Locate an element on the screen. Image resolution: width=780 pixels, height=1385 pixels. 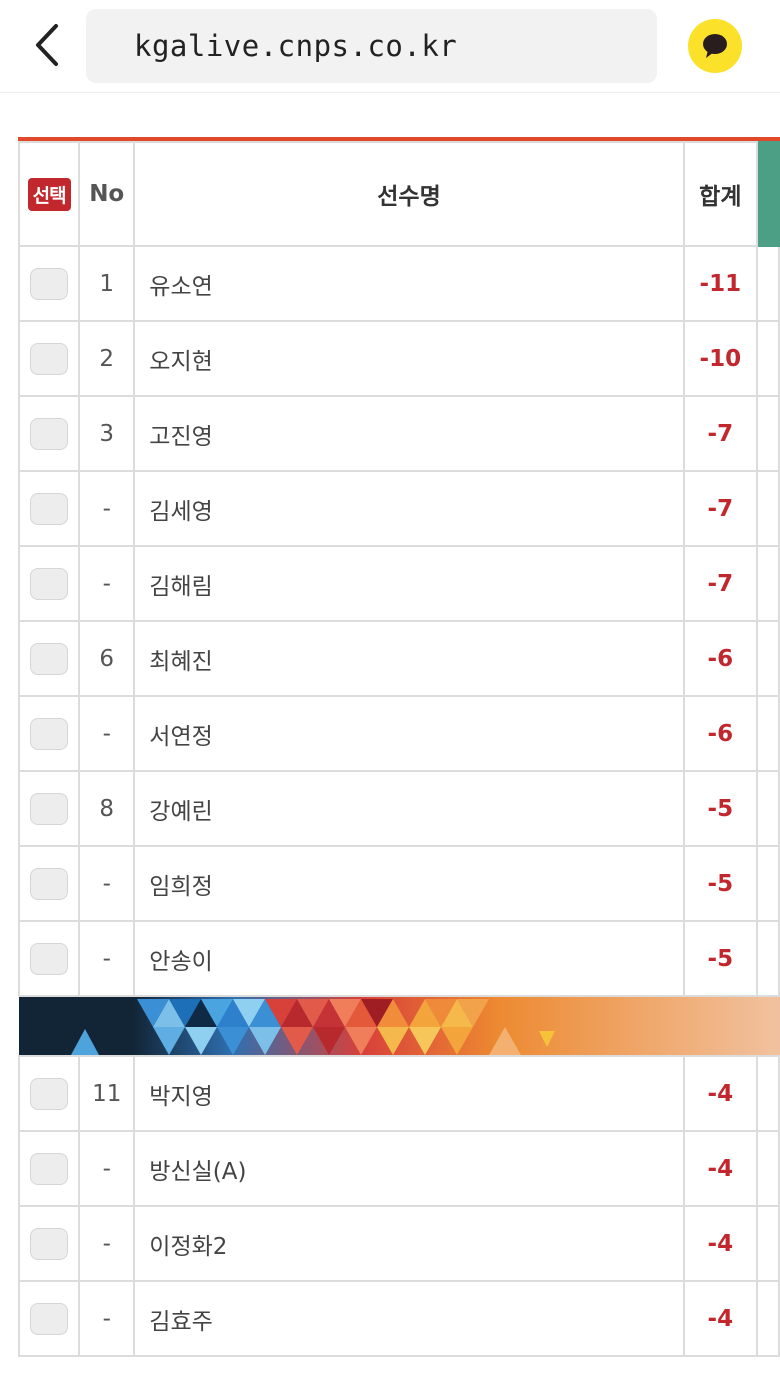
table-row: - 서연정 -6 is located at coordinates (398, 733).